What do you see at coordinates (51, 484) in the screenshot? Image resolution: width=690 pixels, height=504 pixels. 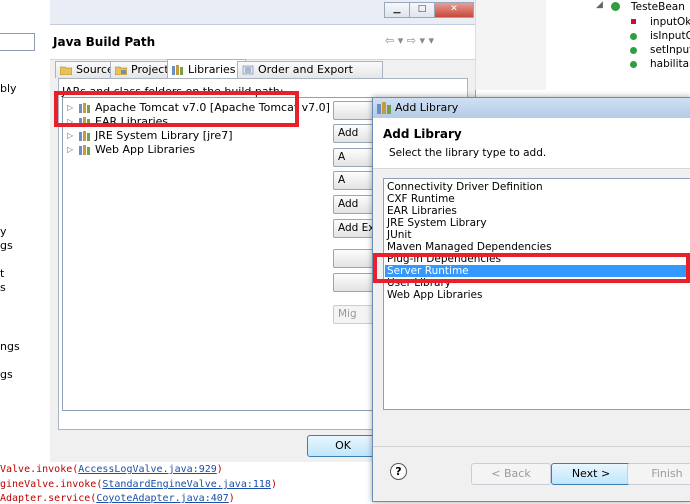 I see `console-text: gineValve.invoke(` at bounding box center [51, 484].